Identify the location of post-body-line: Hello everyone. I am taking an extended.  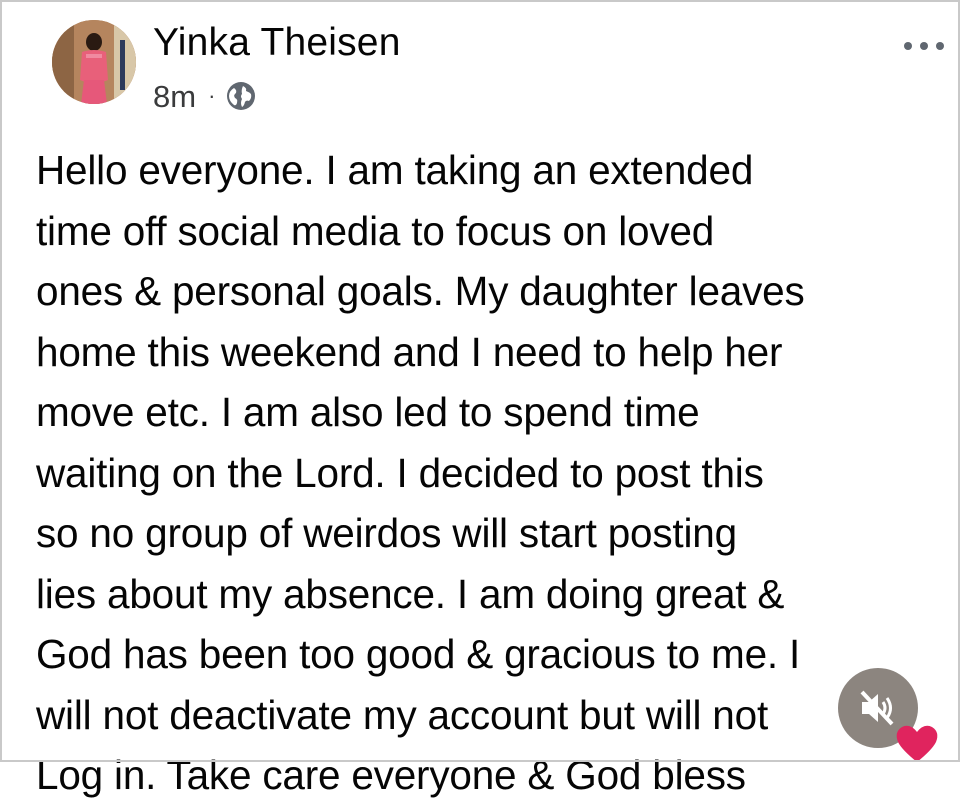
(395, 170).